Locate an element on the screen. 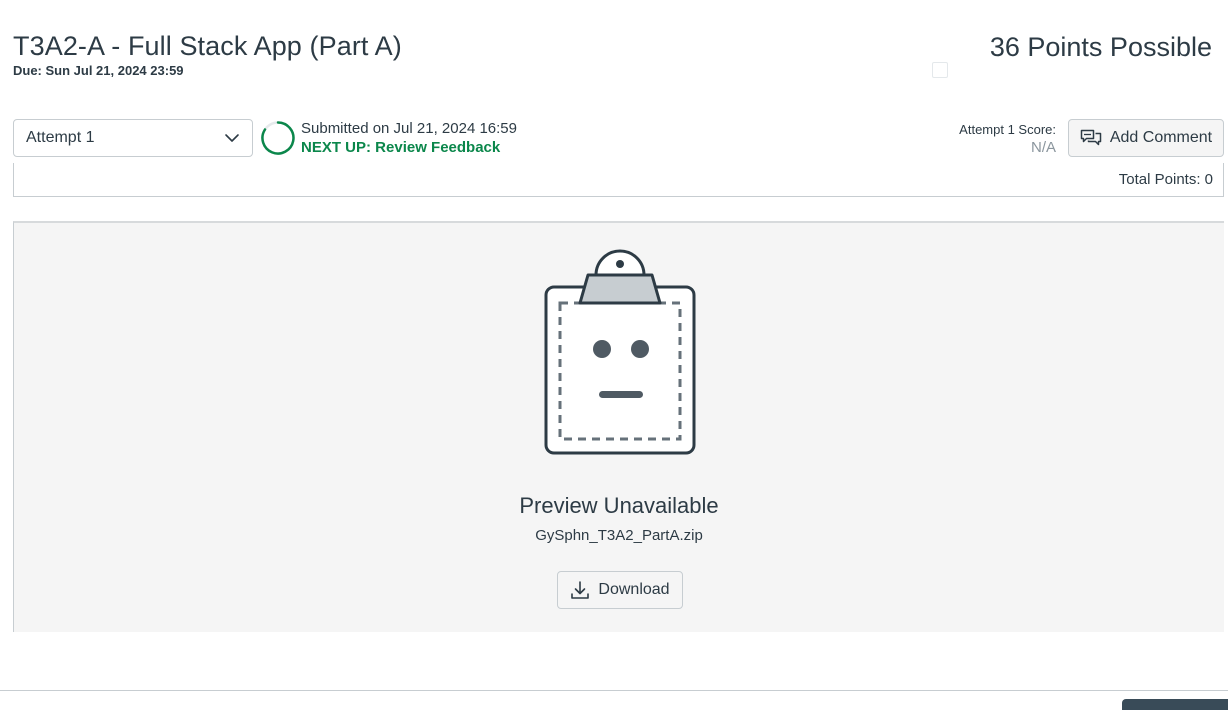 The width and height of the screenshot is (1228, 710). attempt-select: Attempt 1 is located at coordinates (133, 138).